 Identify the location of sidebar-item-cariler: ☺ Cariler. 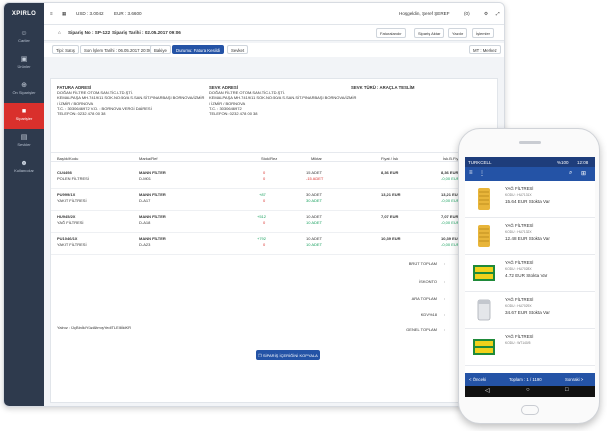
(24, 38).